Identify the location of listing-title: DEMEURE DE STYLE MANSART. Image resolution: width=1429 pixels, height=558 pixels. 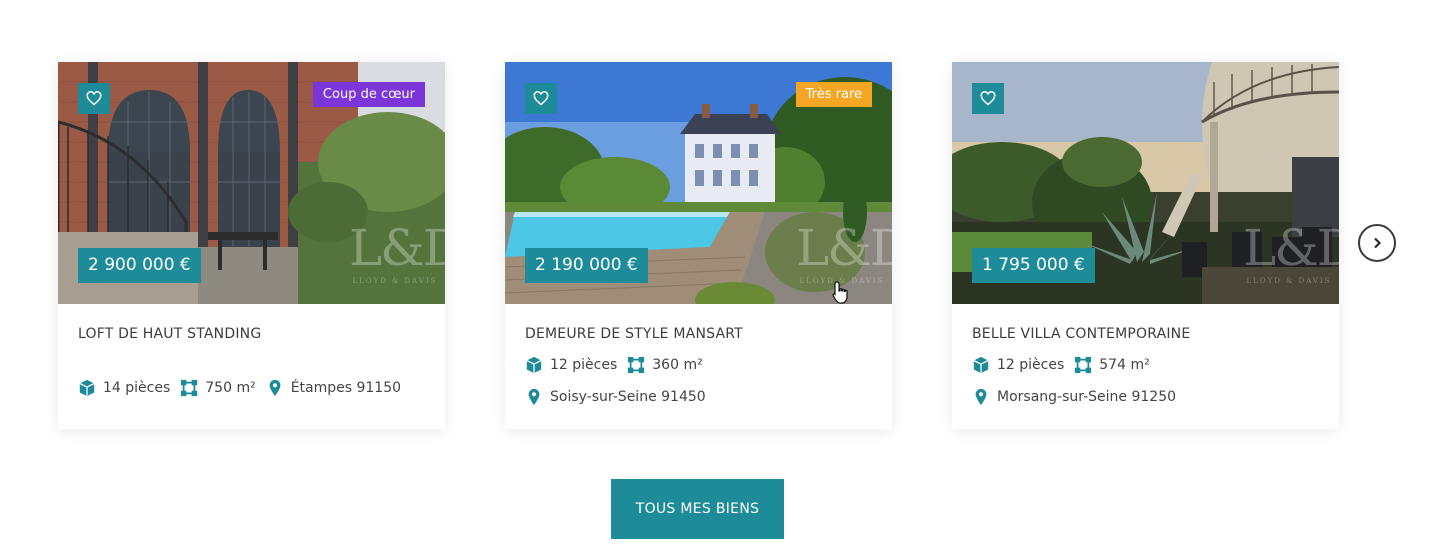
(634, 334).